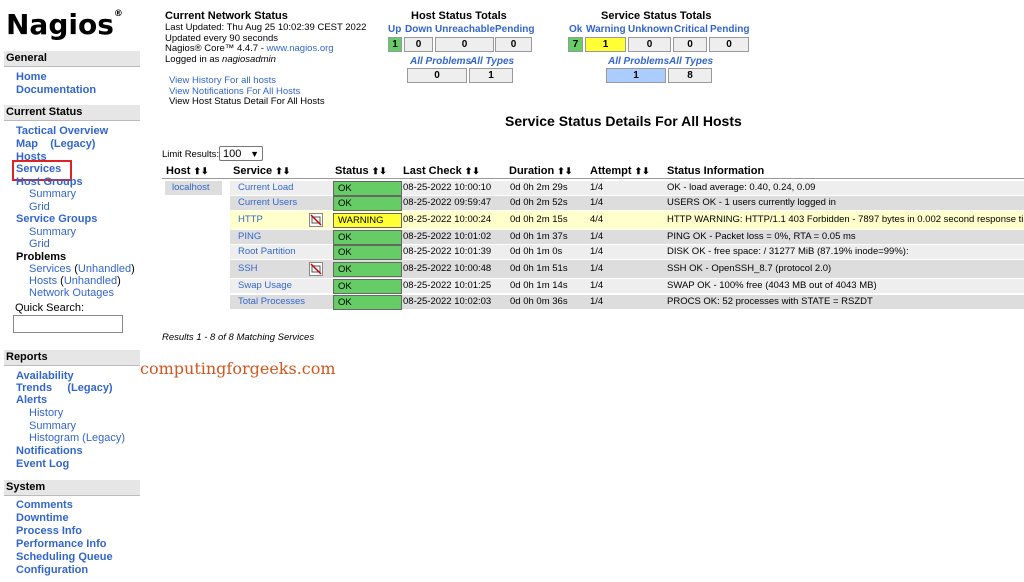 This screenshot has height=582, width=1024. Describe the element at coordinates (540, 171) in the screenshot. I see `col-duration: Duration ⬆⬇` at that location.